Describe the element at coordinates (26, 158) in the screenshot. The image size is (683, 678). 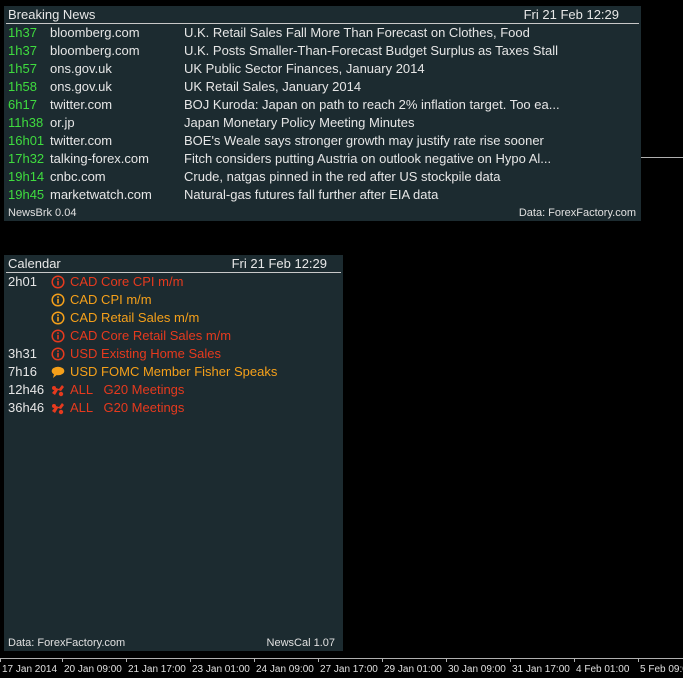
I see `news-time: 17h32` at that location.